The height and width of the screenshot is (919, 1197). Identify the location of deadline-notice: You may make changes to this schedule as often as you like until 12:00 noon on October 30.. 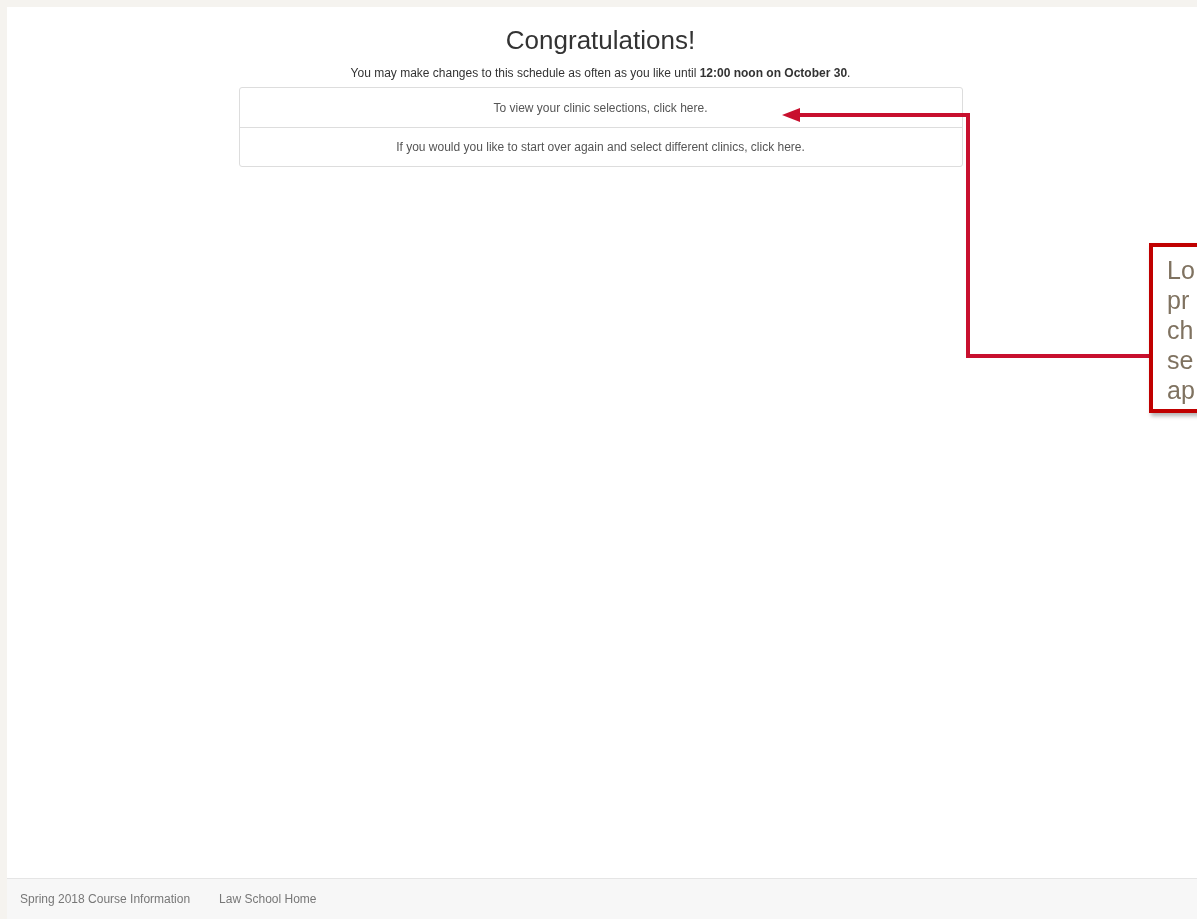
(600, 73).